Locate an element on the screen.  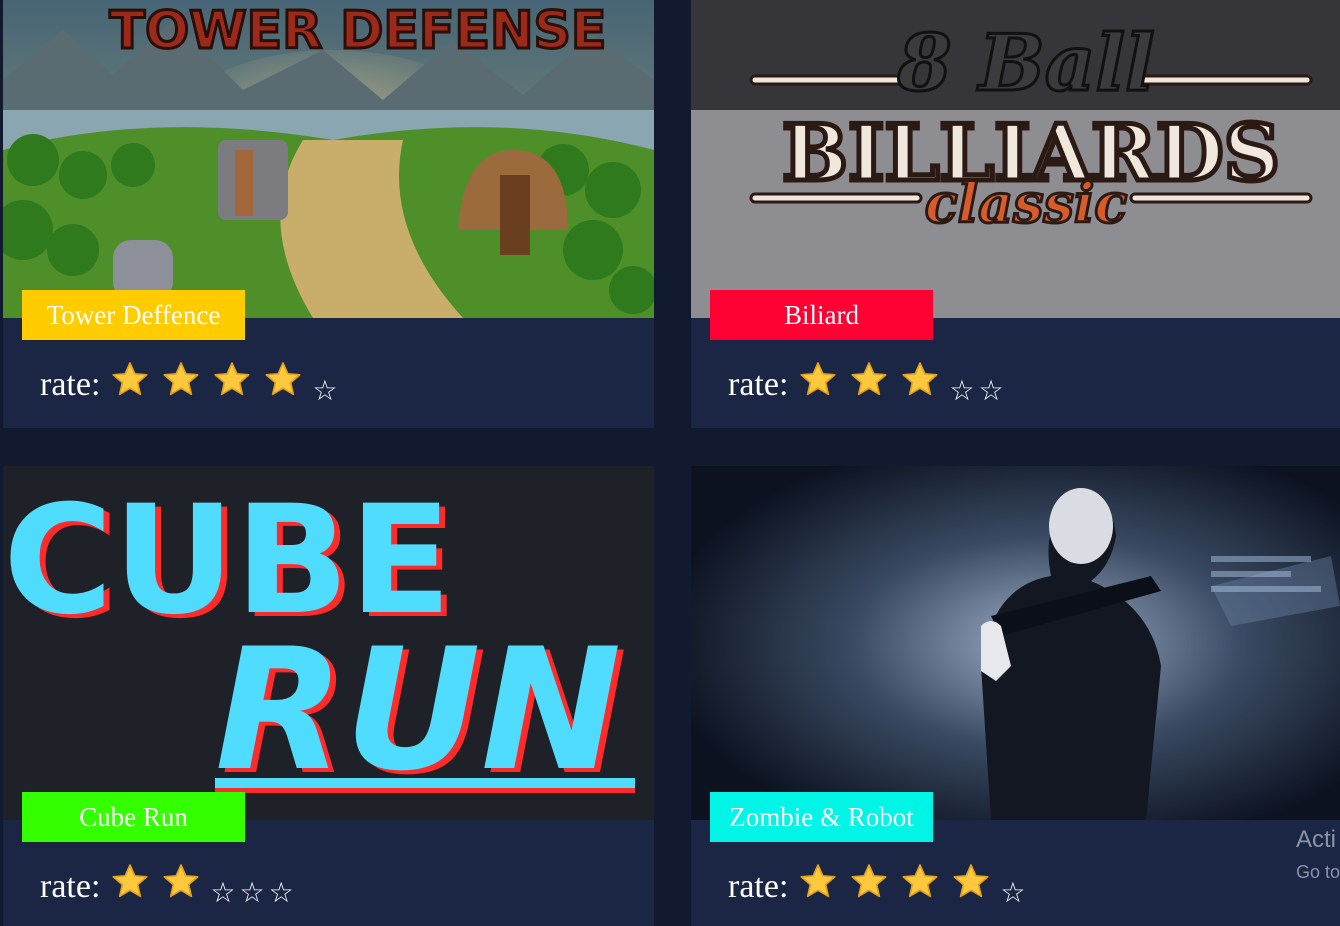
game-title-tag: Zombie & Robot is located at coordinates (821, 817).